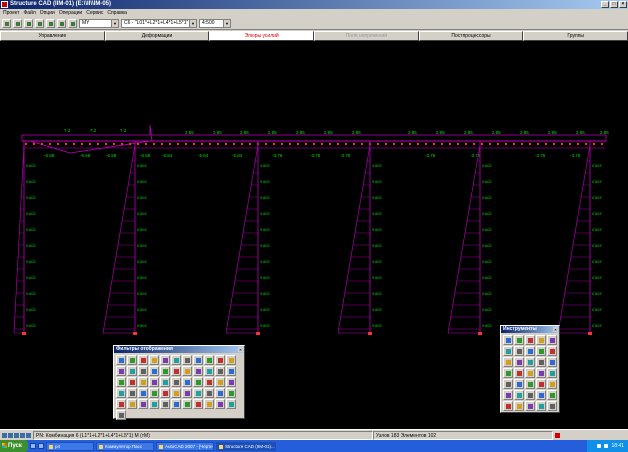  Describe the element at coordinates (121, 404) in the screenshot. I see `mesh-icon` at that location.